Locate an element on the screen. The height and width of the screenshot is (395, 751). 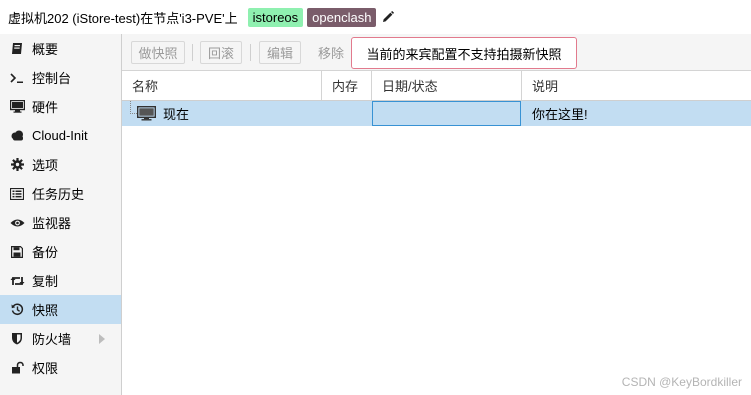
tag-istoreos: istoreos is located at coordinates (275, 17).